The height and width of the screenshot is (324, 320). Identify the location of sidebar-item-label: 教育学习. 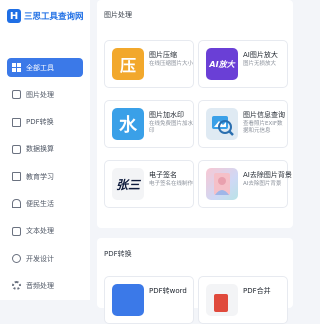
(40, 176).